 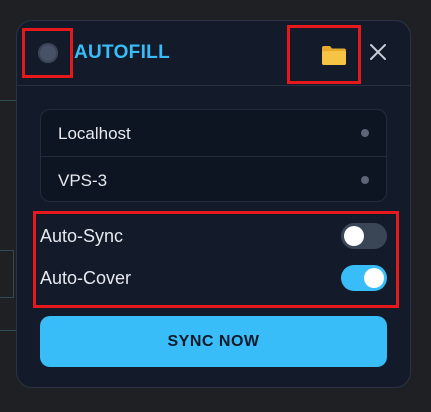 What do you see at coordinates (213, 279) in the screenshot?
I see `auto-cover-setting: Auto-Cover` at bounding box center [213, 279].